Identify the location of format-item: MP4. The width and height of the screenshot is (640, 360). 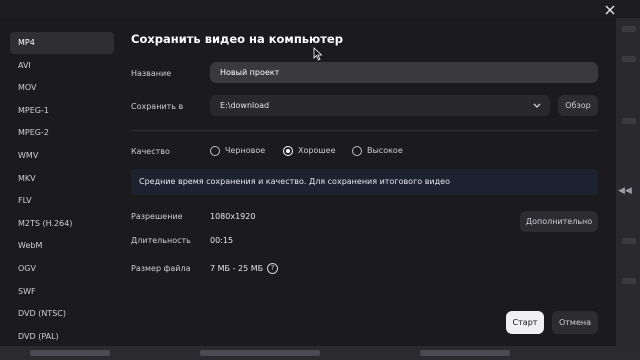
(62, 43).